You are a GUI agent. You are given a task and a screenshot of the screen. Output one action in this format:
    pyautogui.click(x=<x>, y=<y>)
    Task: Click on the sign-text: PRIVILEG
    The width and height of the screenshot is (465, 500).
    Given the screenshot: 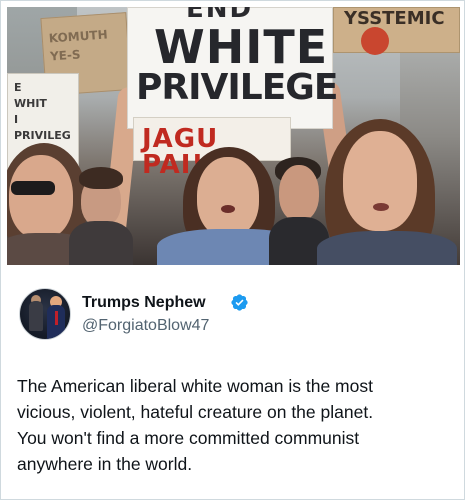 What is the action you would take?
    pyautogui.click(x=42, y=135)
    